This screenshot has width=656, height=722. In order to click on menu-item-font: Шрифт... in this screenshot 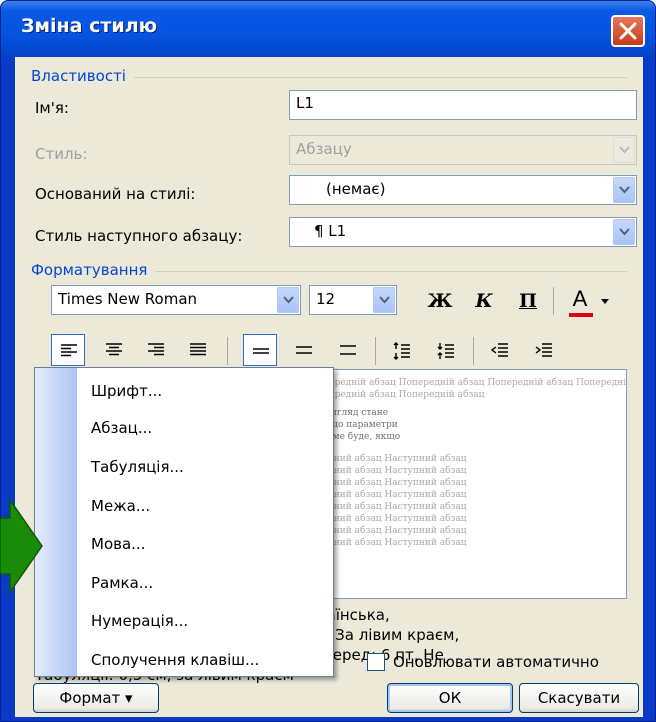, I will do `click(126, 391)`.